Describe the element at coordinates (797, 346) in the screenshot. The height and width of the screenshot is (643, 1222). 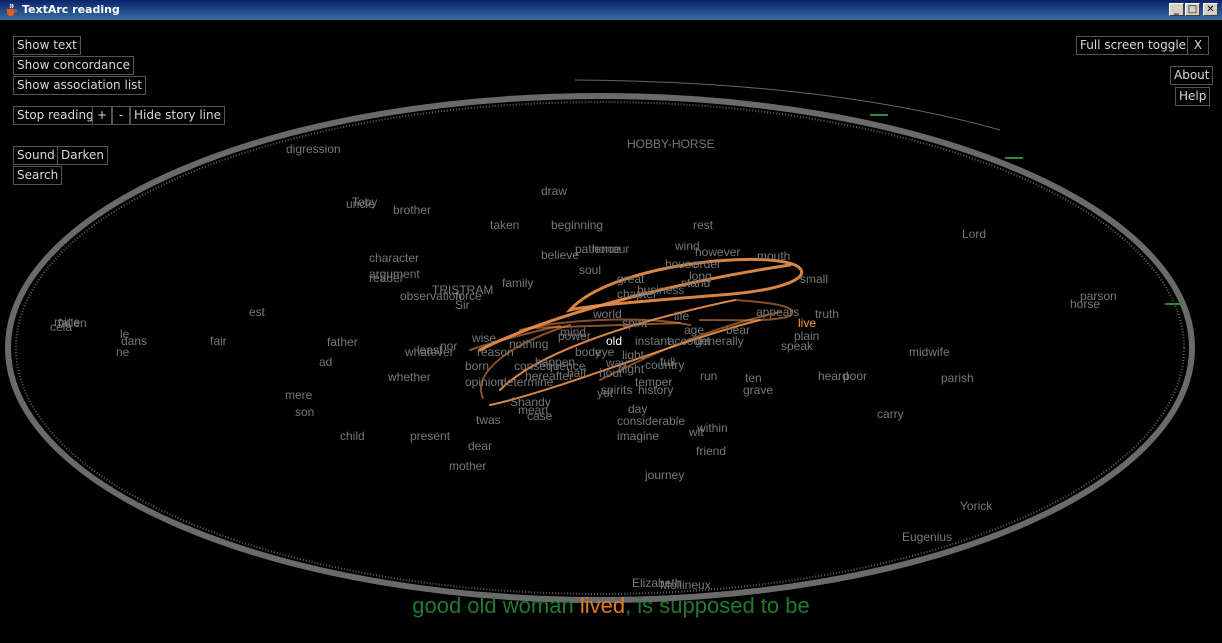
I see `word-speak: speak` at that location.